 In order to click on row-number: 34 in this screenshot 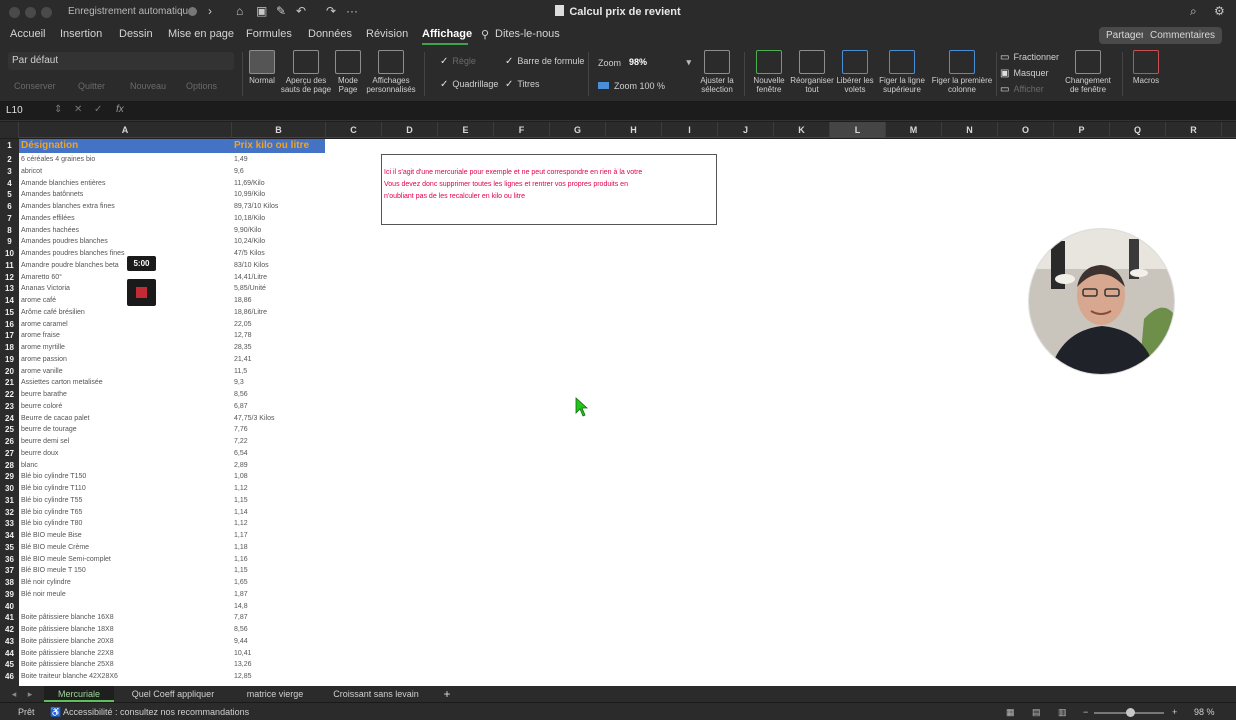, I will do `click(9, 536)`.